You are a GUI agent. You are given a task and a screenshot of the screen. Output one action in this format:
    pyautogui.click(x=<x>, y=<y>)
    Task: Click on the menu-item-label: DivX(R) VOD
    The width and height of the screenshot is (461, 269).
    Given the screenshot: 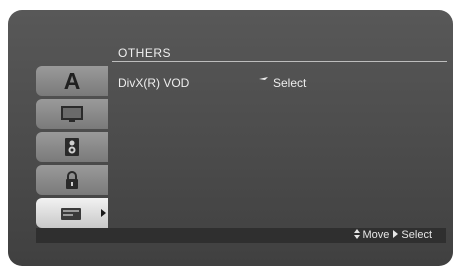 What is the action you would take?
    pyautogui.click(x=154, y=83)
    